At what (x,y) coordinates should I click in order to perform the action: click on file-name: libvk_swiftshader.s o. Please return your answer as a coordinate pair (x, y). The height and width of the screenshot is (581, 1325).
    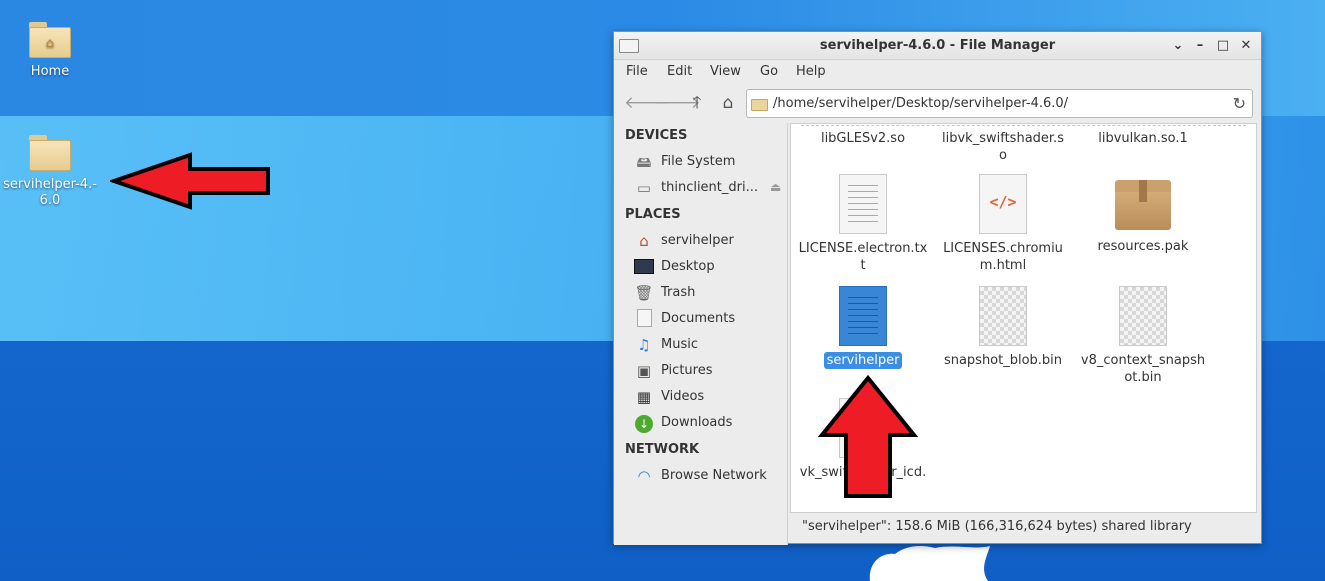
    Looking at the image, I should click on (1003, 147).